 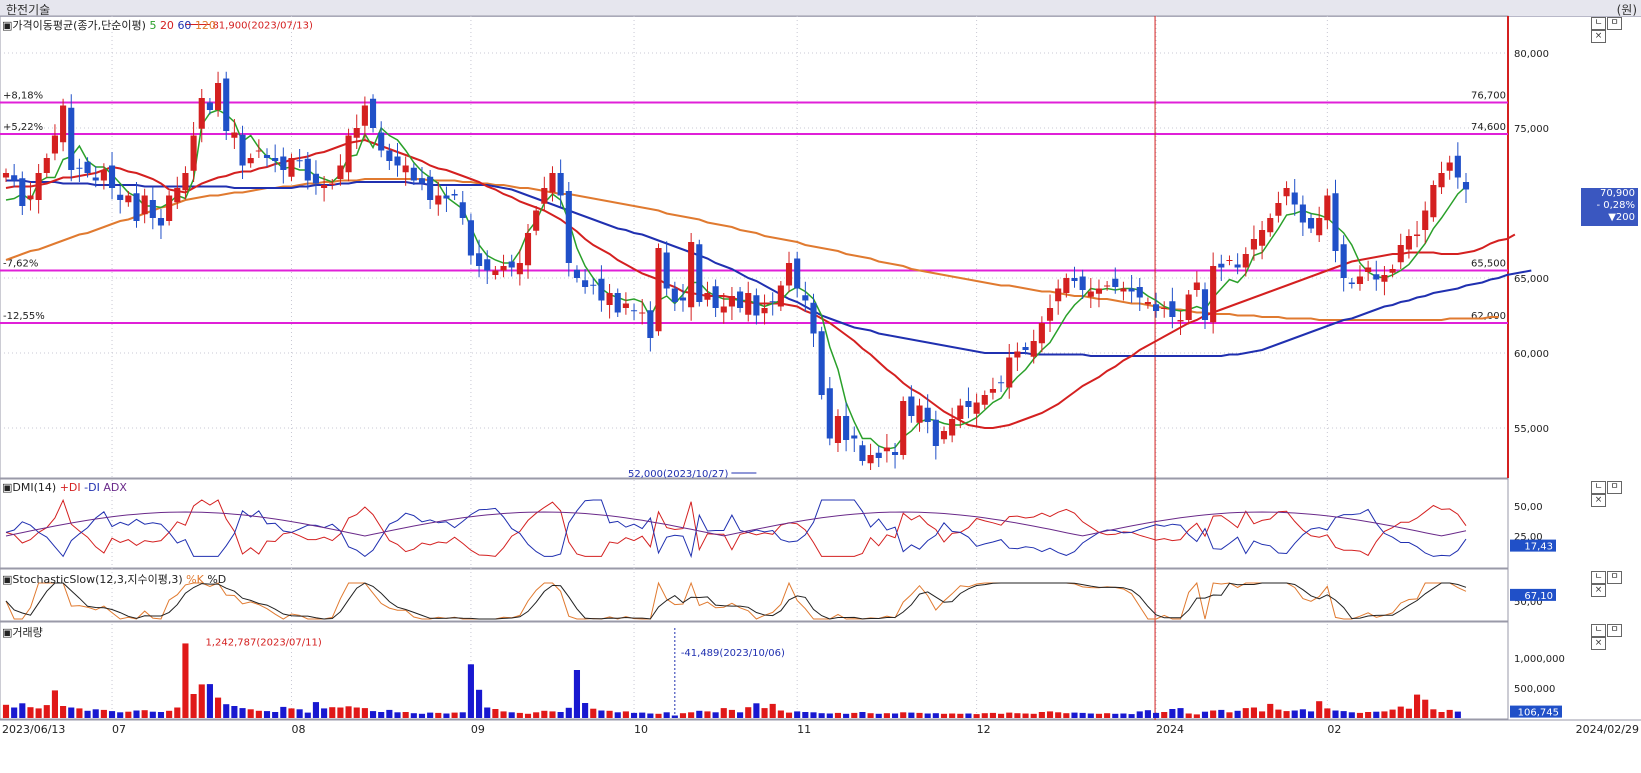 What do you see at coordinates (263, 642) in the screenshot?
I see `volume-annotation-high: 1,242,787(2023/07/11)` at bounding box center [263, 642].